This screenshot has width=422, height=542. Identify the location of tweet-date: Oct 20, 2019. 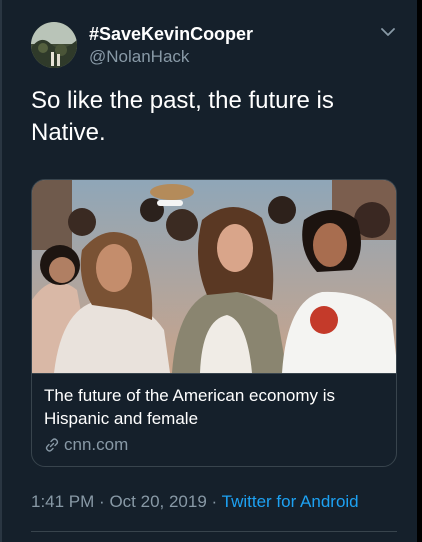
(157, 501).